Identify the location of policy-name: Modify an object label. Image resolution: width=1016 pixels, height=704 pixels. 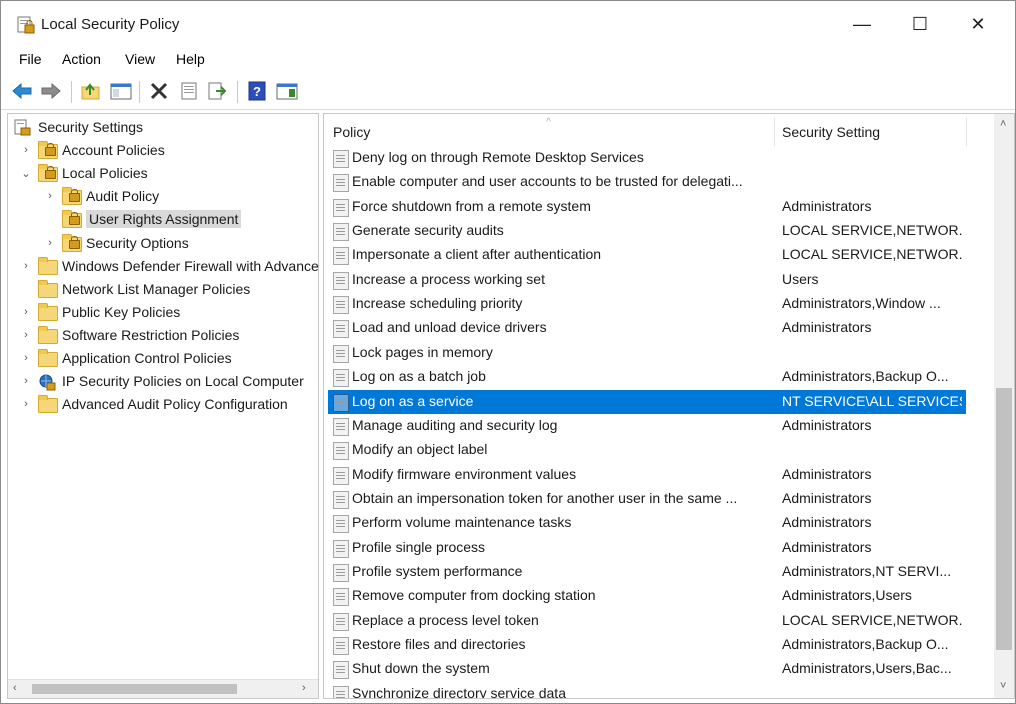
(420, 449).